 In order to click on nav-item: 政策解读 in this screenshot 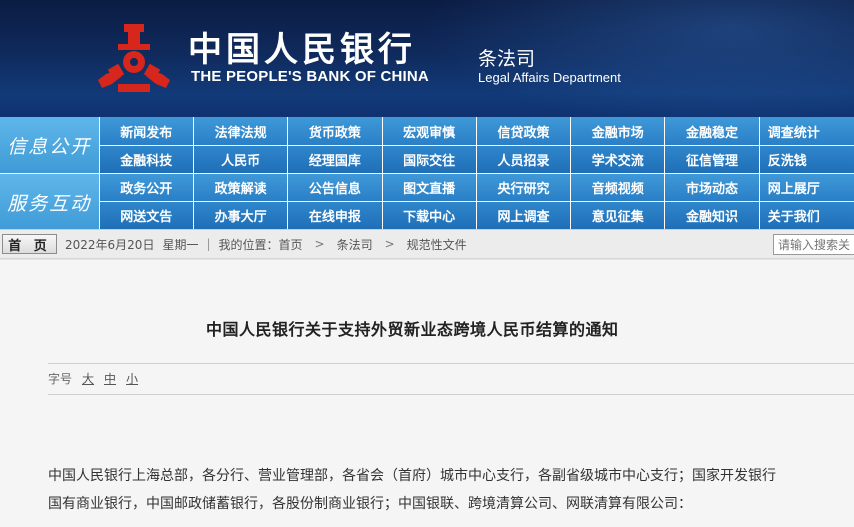, I will do `click(241, 188)`.